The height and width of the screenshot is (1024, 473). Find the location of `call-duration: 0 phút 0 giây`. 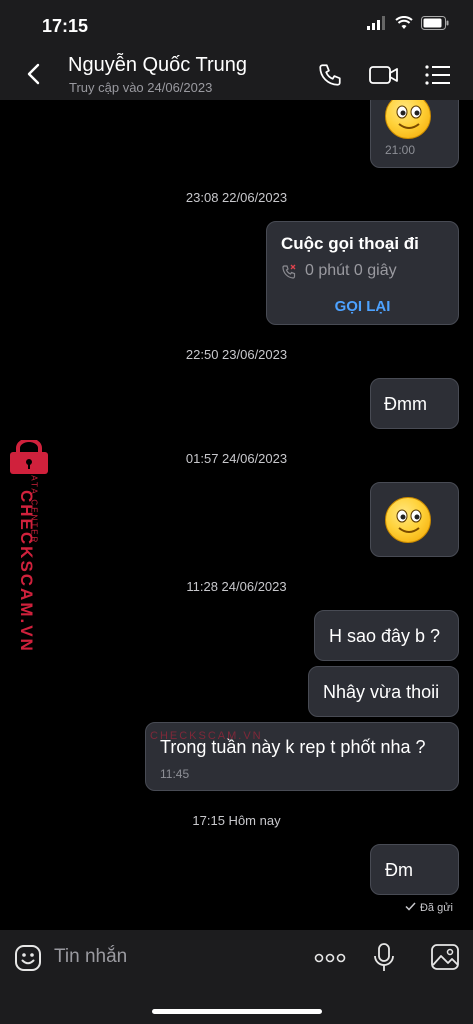

call-duration: 0 phút 0 giây is located at coordinates (351, 270).